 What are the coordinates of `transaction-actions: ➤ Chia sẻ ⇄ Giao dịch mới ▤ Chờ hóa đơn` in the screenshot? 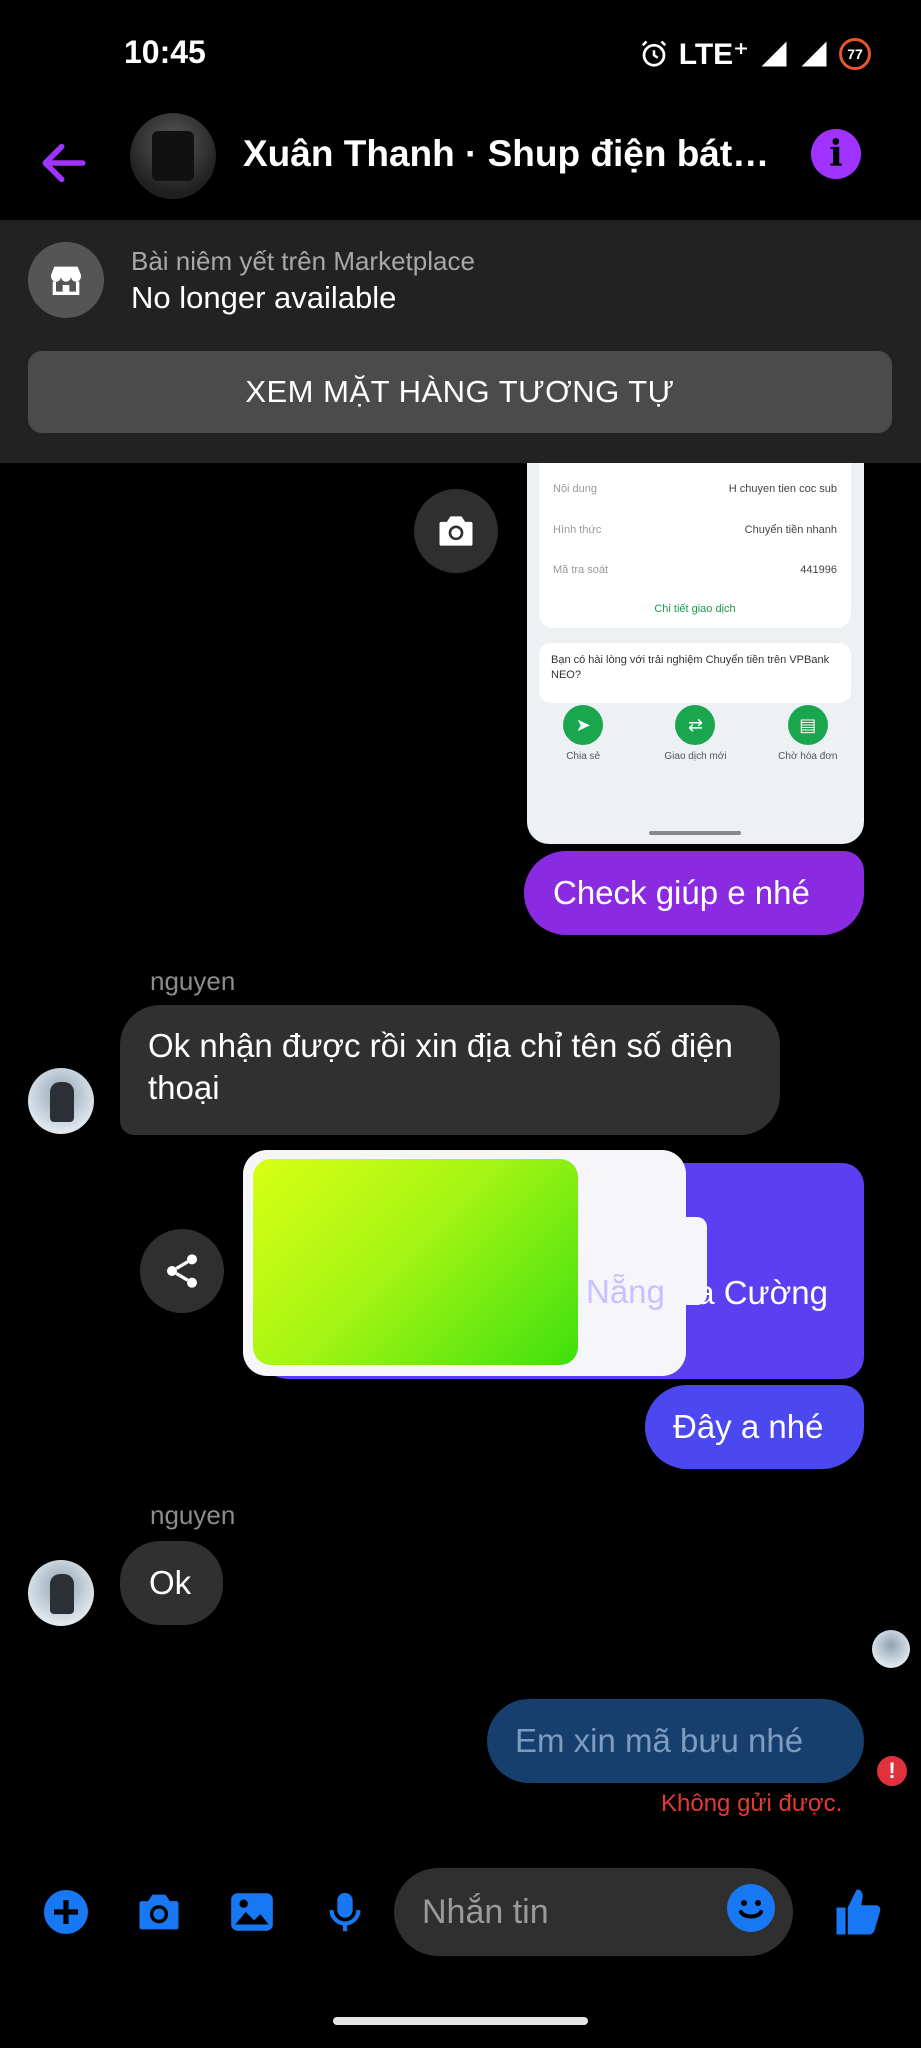 It's located at (695, 755).